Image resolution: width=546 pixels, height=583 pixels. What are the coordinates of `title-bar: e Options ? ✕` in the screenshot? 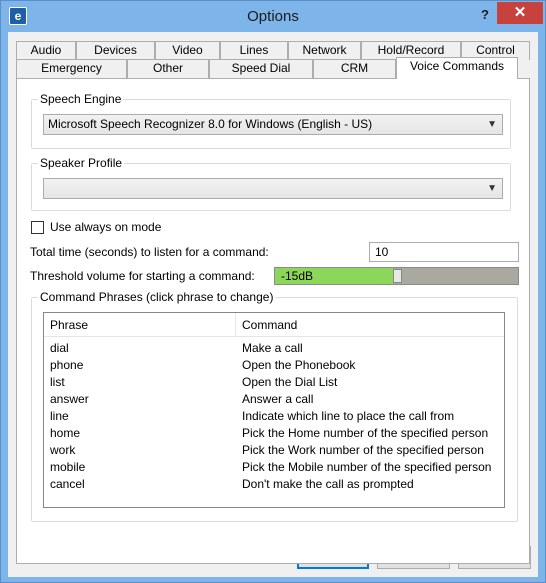 It's located at (273, 16).